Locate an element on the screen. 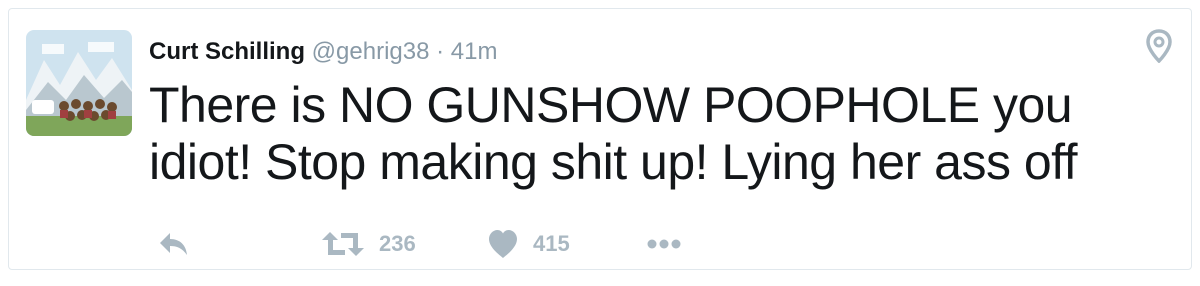  tweet-actions: 236 415 is located at coordinates (437, 244).